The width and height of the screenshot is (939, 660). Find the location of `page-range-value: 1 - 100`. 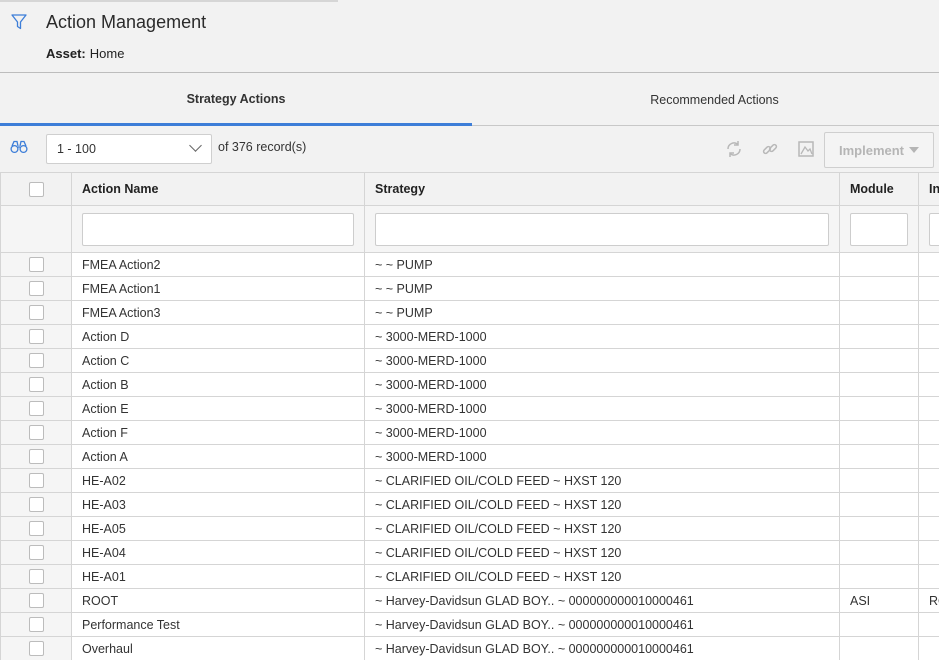

page-range-value: 1 - 100 is located at coordinates (76, 149).